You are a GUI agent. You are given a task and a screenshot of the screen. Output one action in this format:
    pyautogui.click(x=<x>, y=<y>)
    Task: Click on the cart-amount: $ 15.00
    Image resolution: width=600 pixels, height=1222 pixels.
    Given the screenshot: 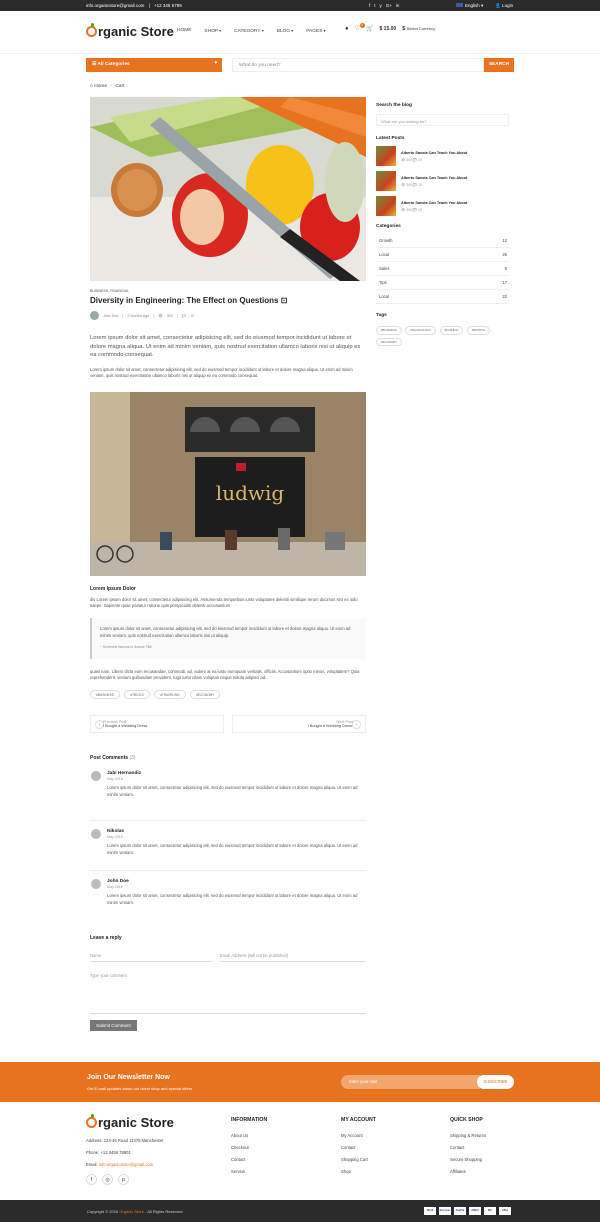 What is the action you would take?
    pyautogui.click(x=388, y=29)
    